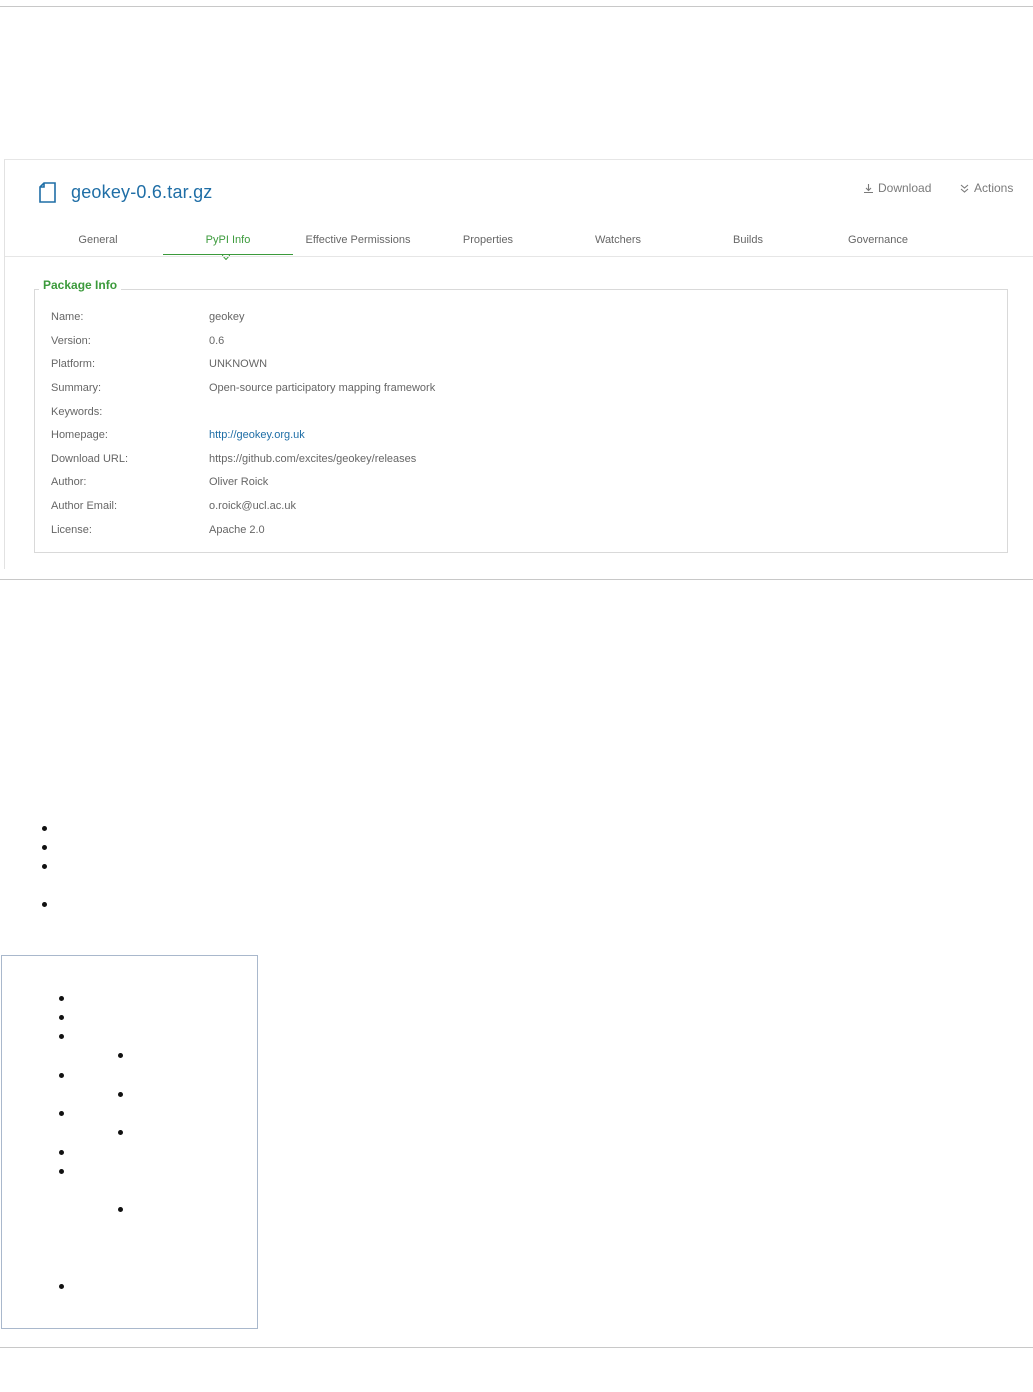 This screenshot has width=1033, height=1392. I want to click on tab-watchers: Watchers, so click(618, 245).